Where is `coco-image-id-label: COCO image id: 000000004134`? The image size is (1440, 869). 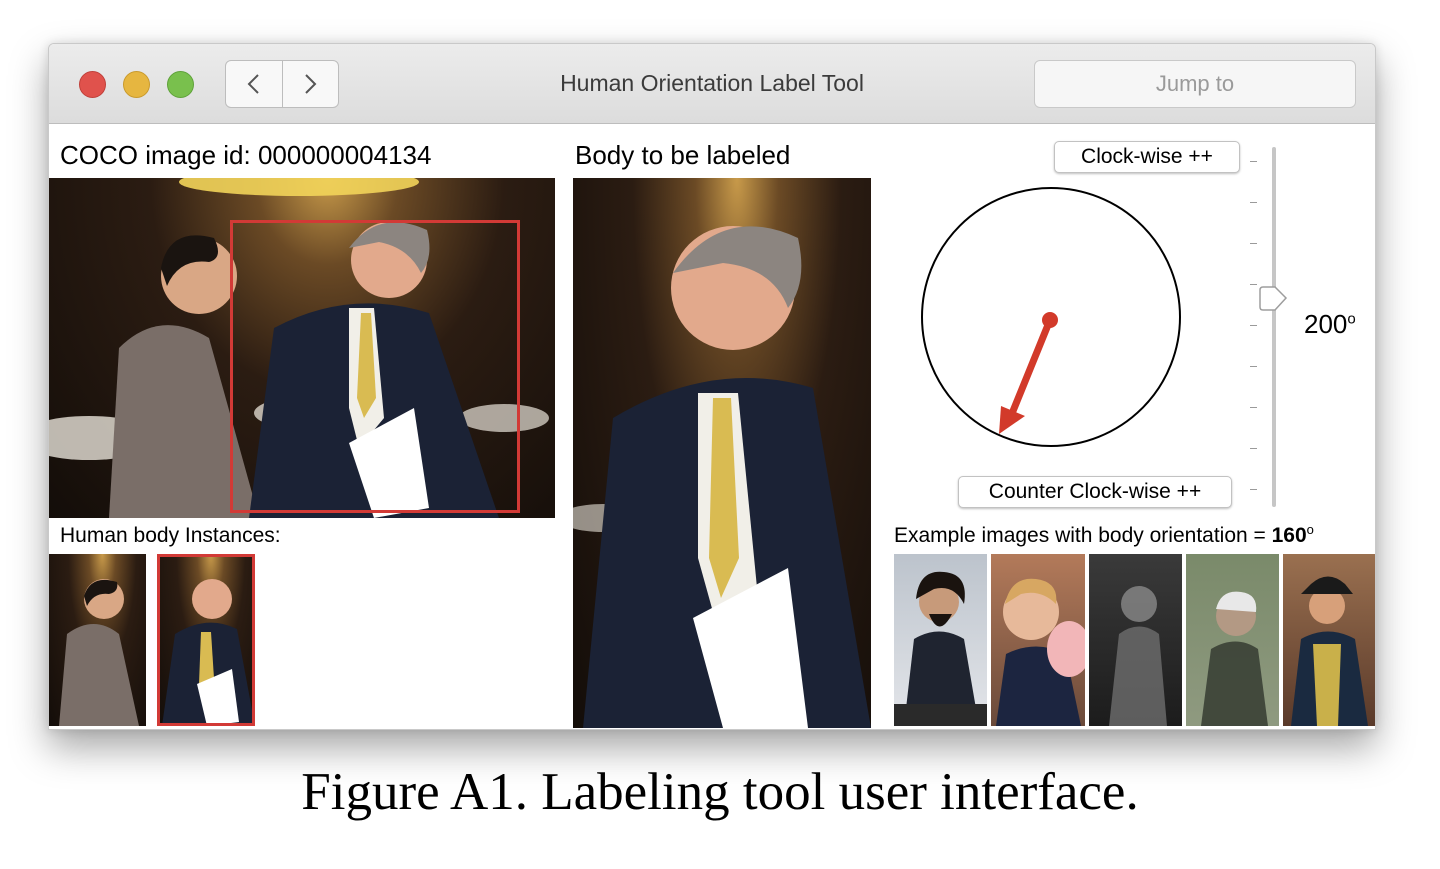
coco-image-id-label: COCO image id: 000000004134 is located at coordinates (246, 155).